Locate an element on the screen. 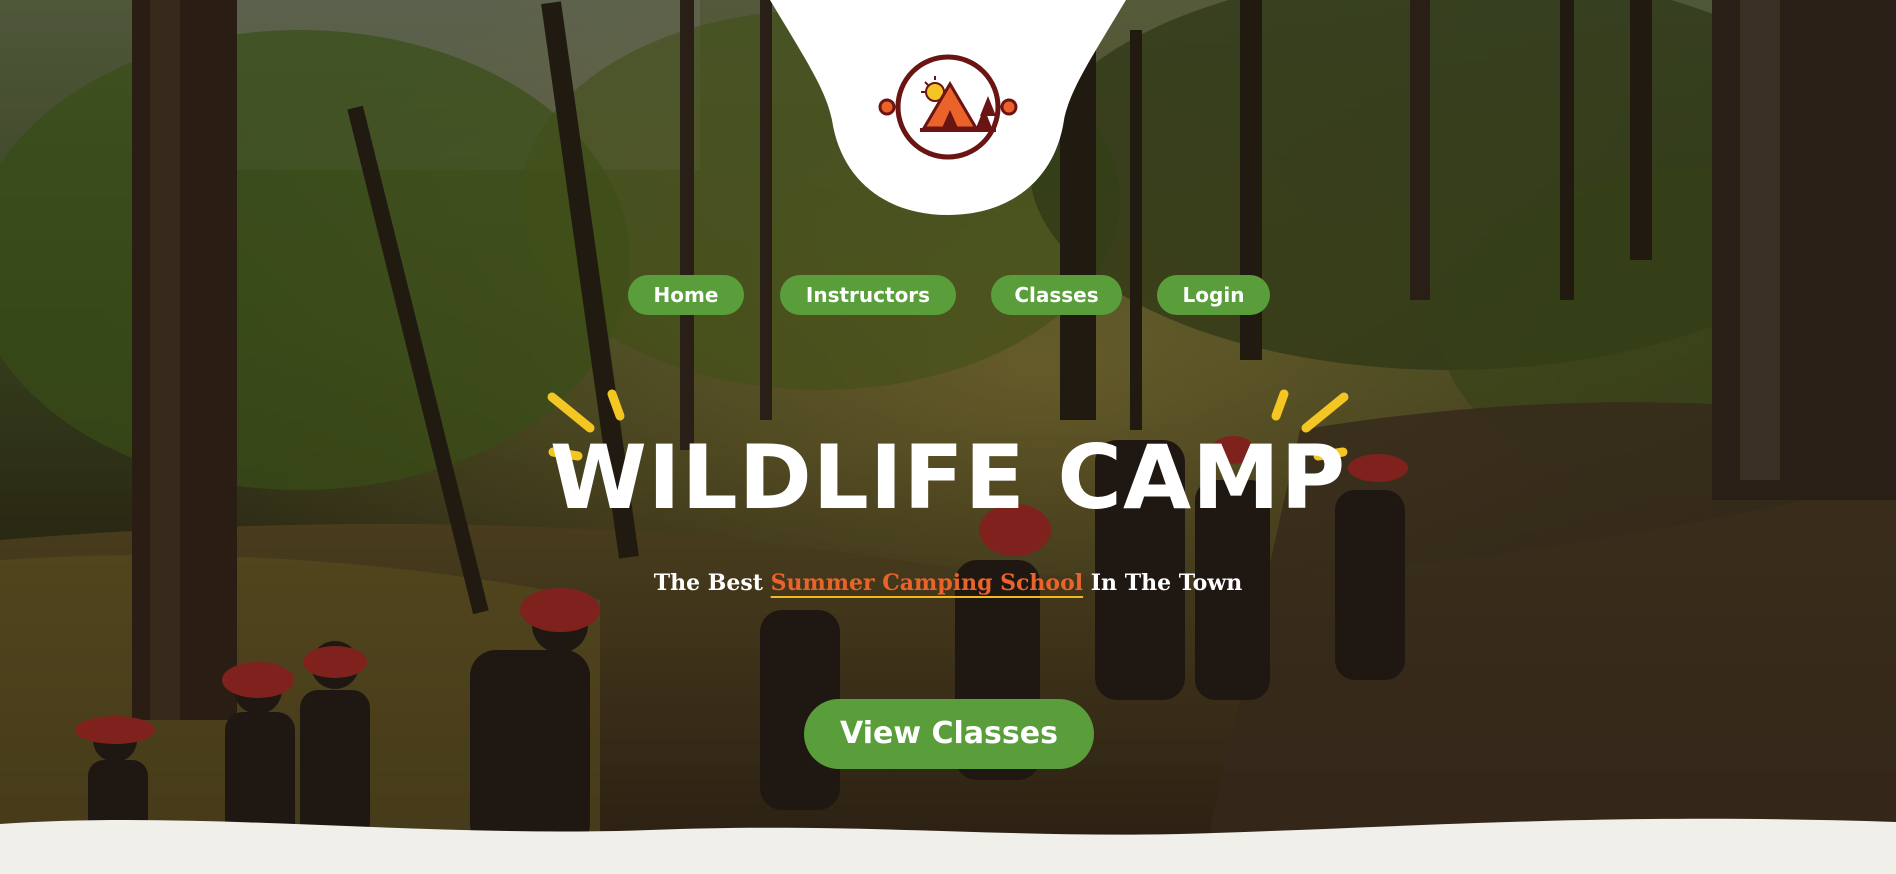 The image size is (1896, 874). view-classes-button: View Classes is located at coordinates (949, 734).